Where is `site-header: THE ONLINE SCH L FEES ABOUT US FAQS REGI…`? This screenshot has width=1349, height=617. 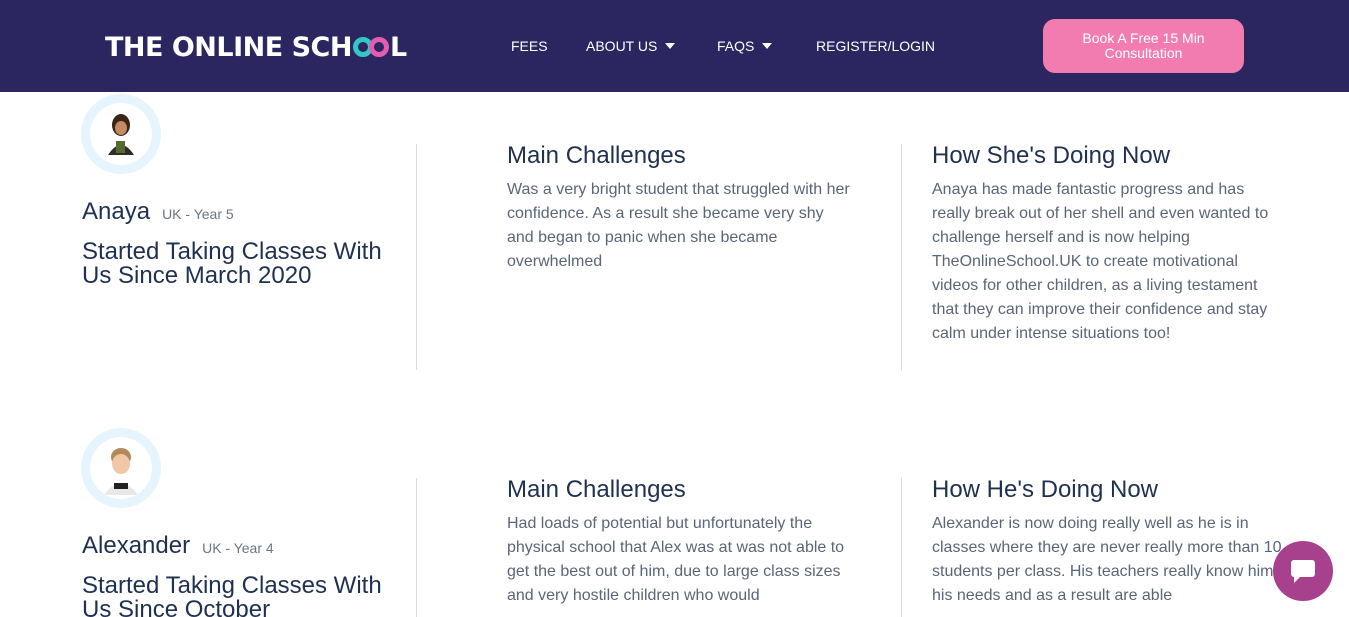
site-header: THE ONLINE SCH L FEES ABOUT US FAQS REGI… is located at coordinates (674, 46).